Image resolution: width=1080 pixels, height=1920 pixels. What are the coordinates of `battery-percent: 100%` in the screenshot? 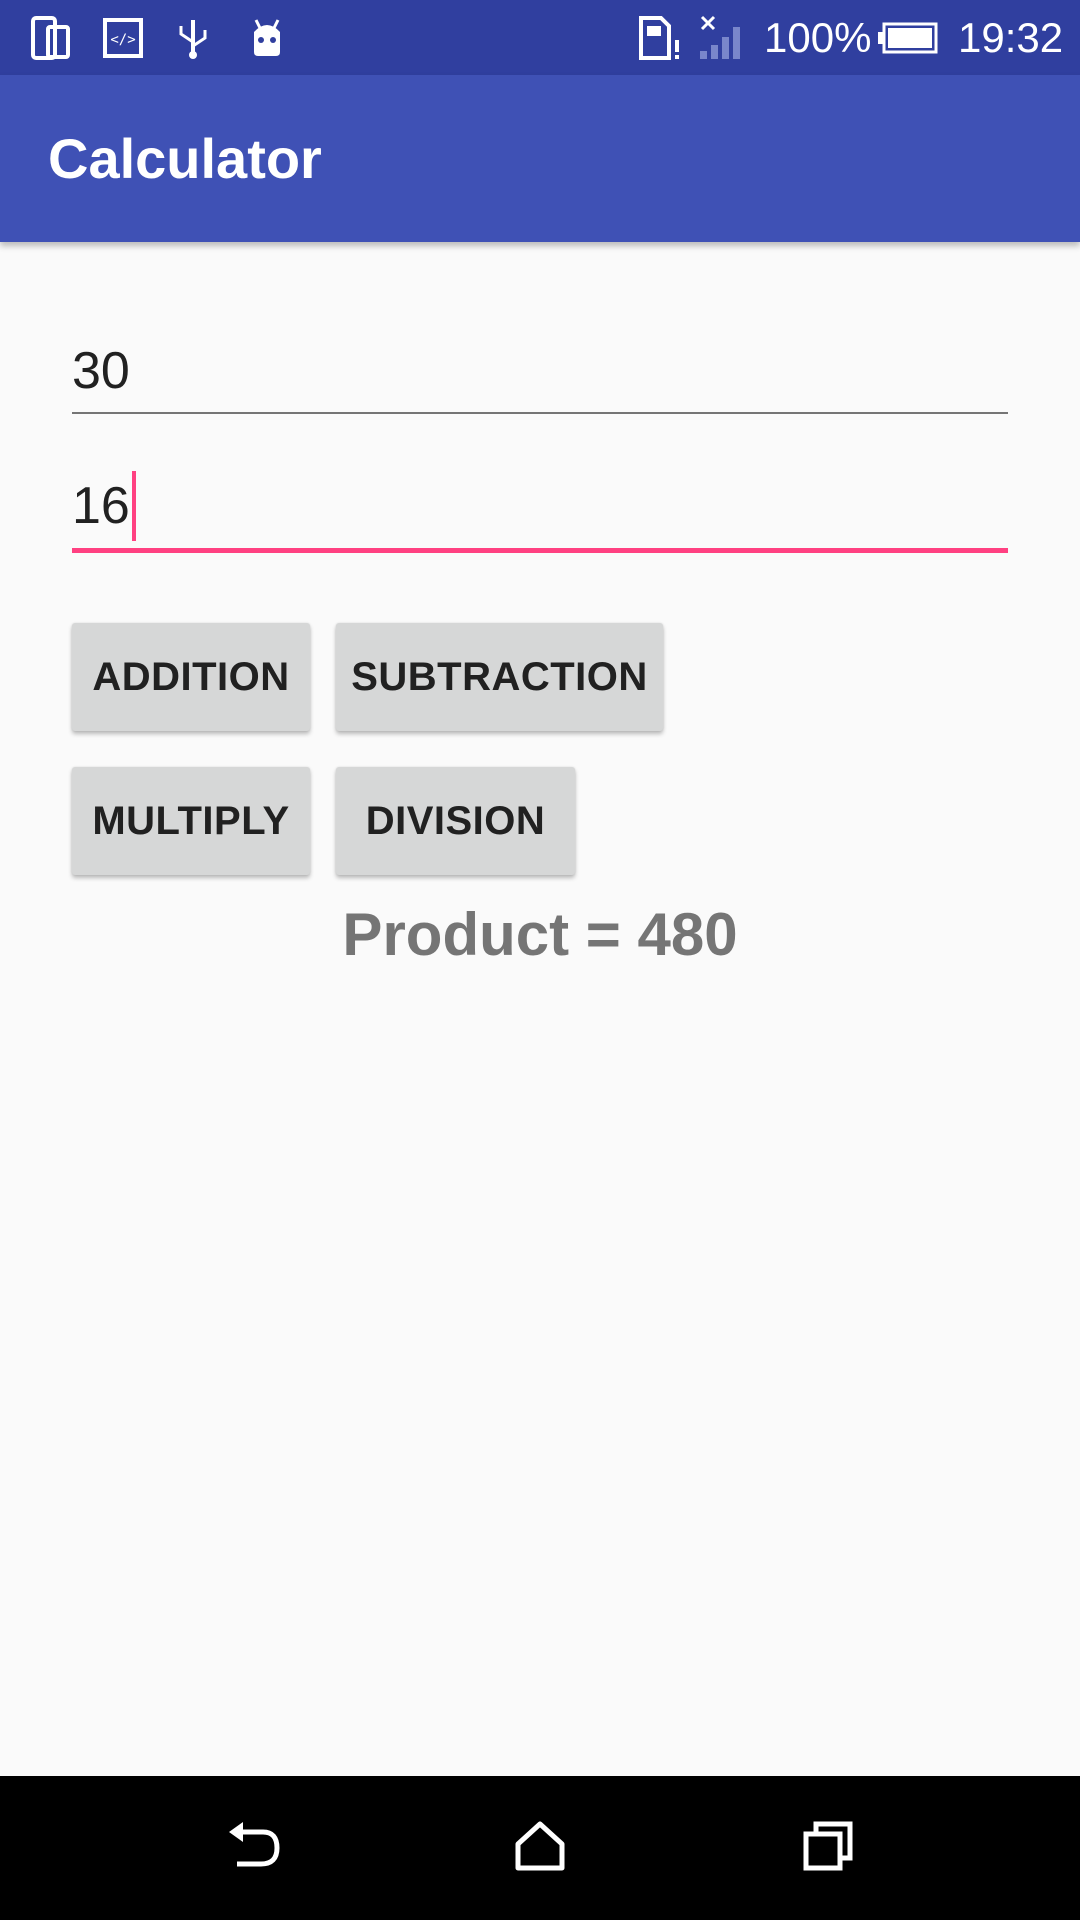 It's located at (818, 37).